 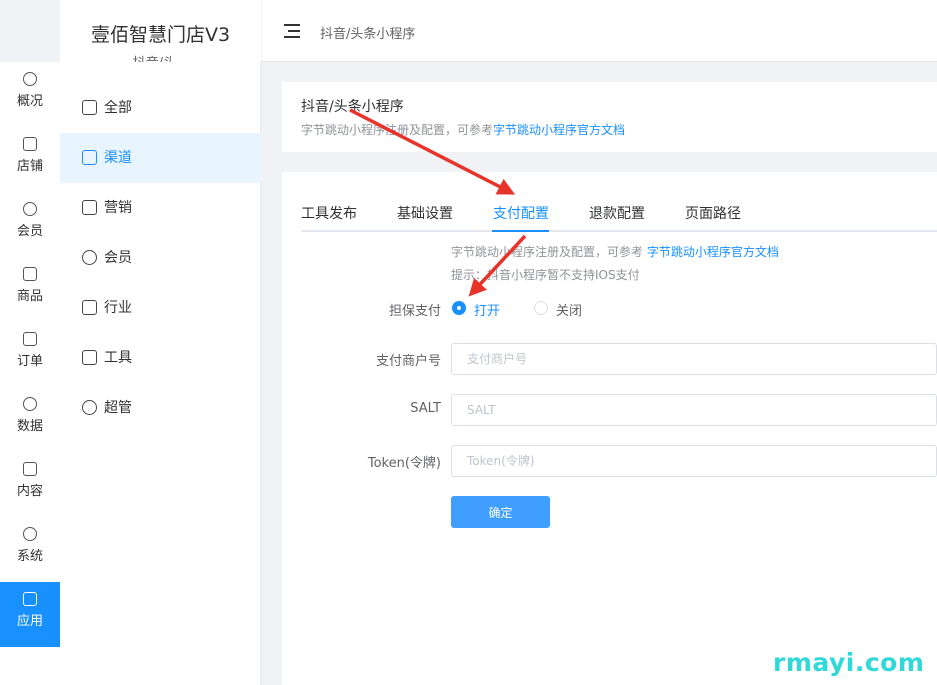 I want to click on tab-basic-settings: 基础设置, so click(x=425, y=213).